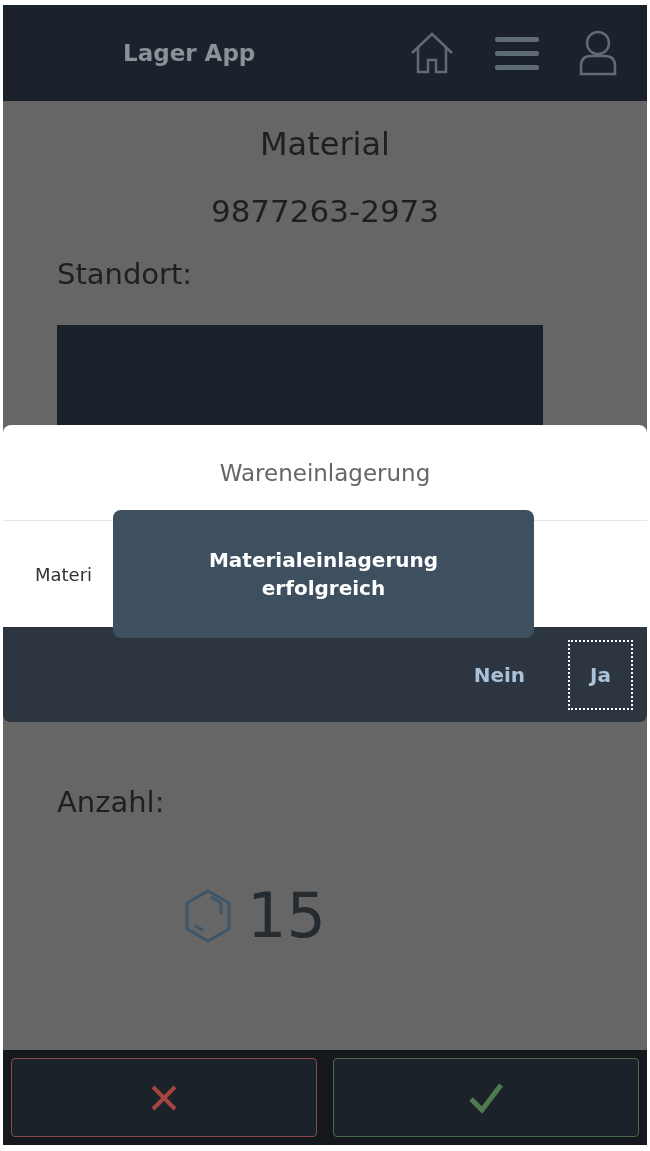 The height and width of the screenshot is (1151, 650). What do you see at coordinates (111, 802) in the screenshot?
I see `quantity-label: Anzahl:` at bounding box center [111, 802].